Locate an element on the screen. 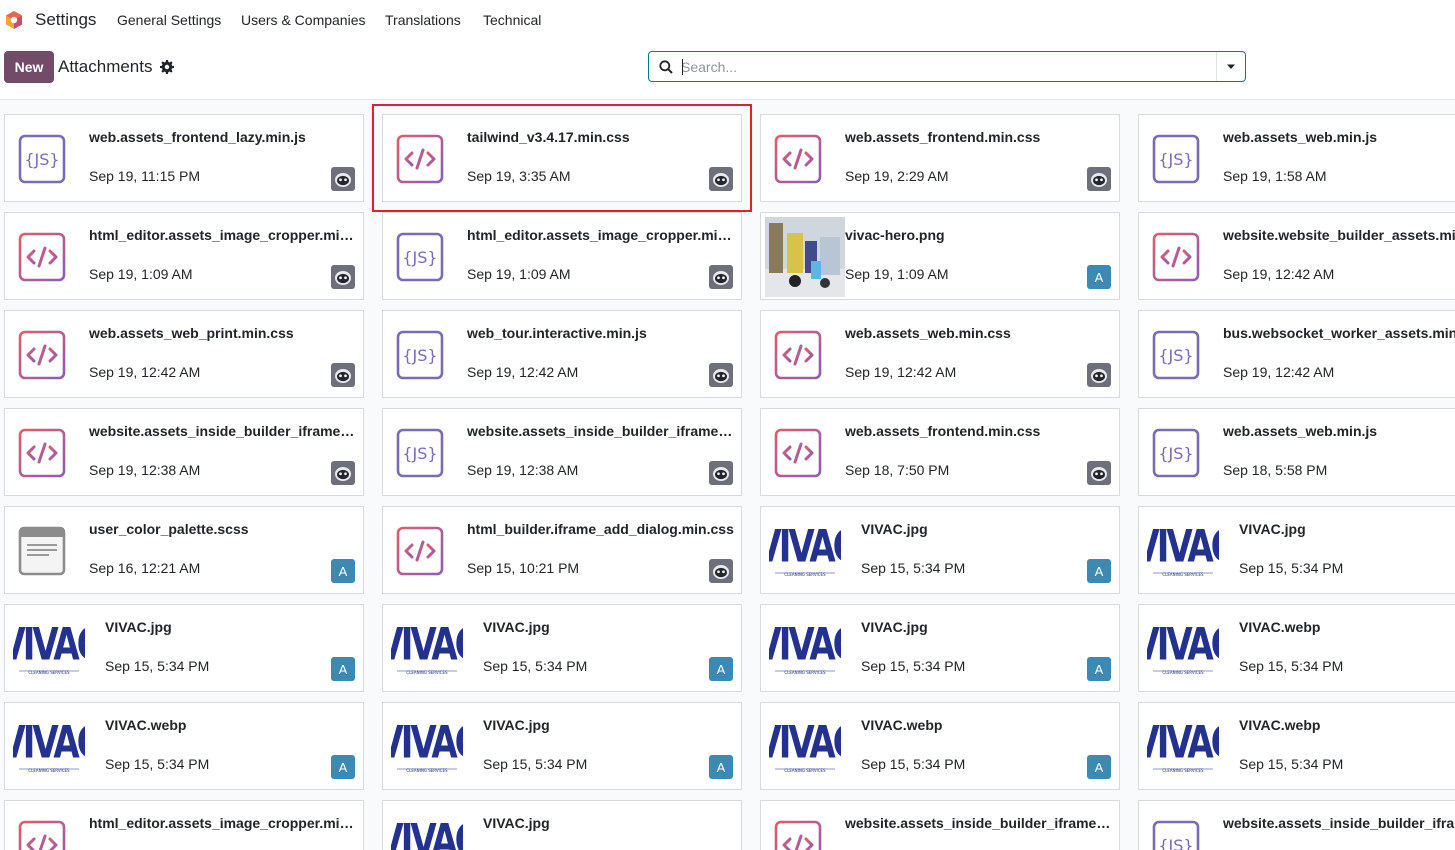 The height and width of the screenshot is (850, 1455). attachment-card: vivac-hero.png Sep 19, 1:09 AM A is located at coordinates (940, 256).